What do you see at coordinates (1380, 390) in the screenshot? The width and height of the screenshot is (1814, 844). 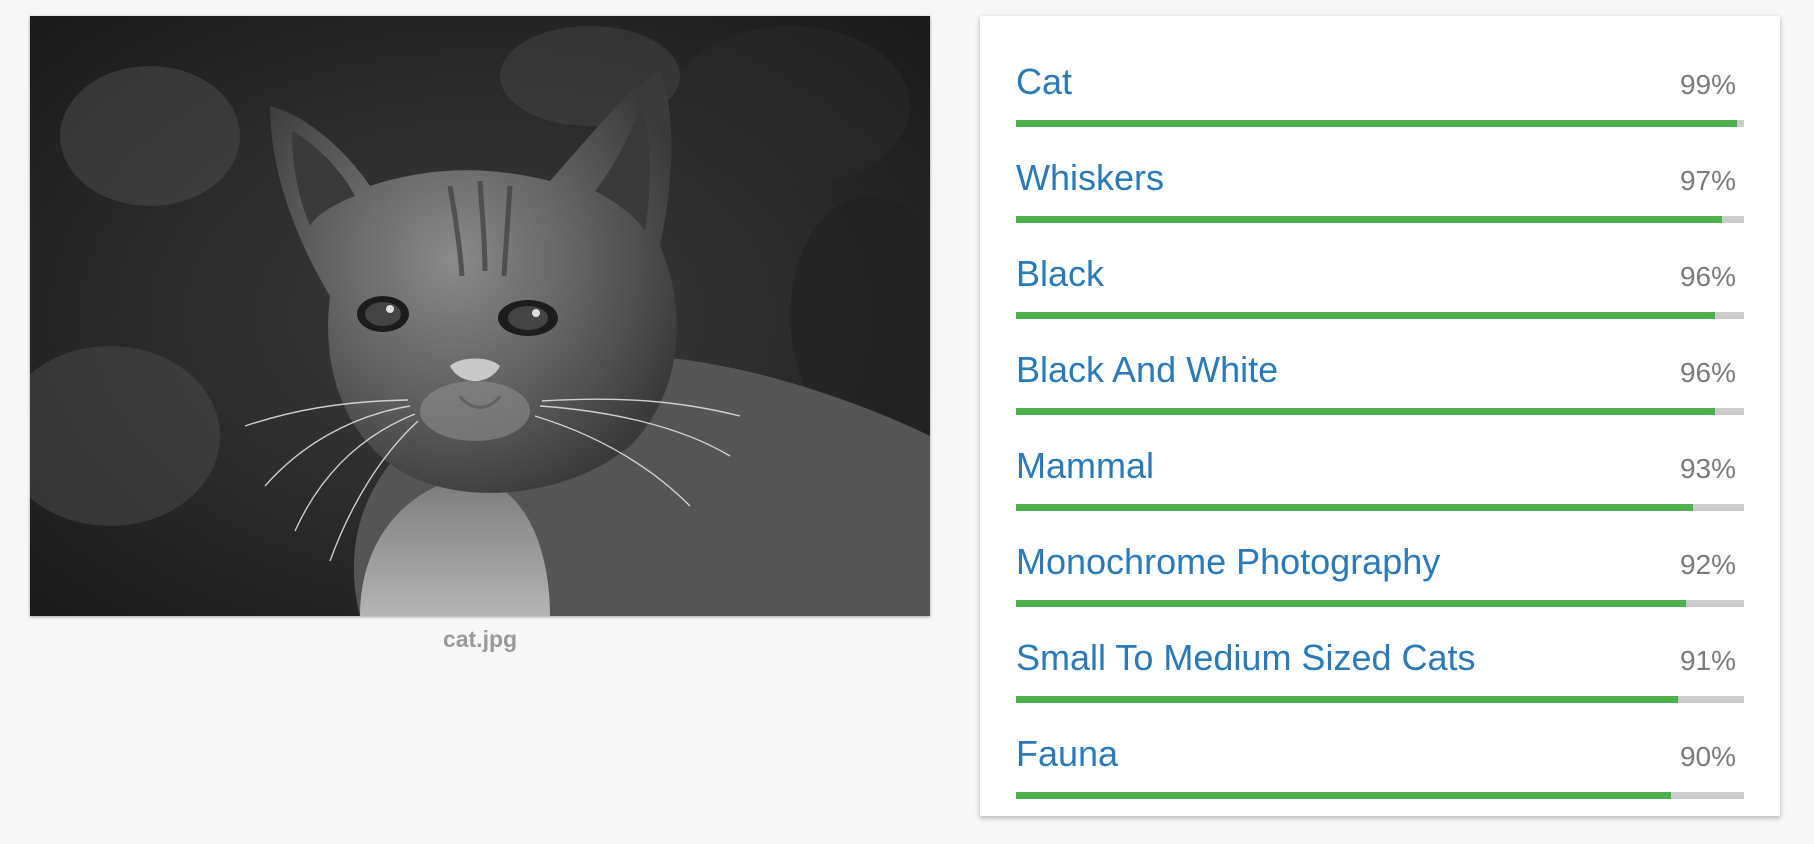 I see `label-row-3: Black And White 96%` at bounding box center [1380, 390].